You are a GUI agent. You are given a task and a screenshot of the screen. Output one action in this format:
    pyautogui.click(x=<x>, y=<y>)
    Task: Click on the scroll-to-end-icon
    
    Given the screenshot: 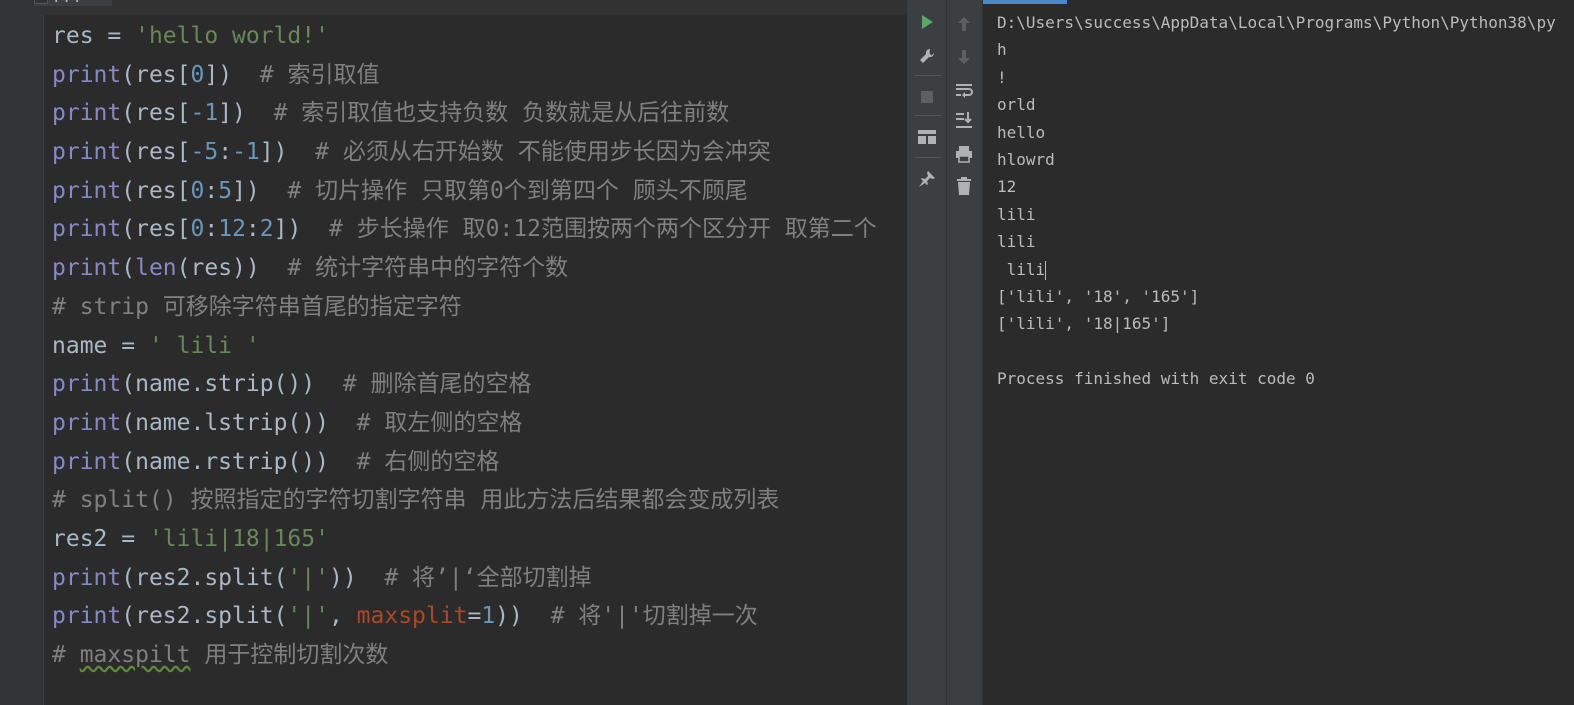 What is the action you would take?
    pyautogui.click(x=964, y=120)
    